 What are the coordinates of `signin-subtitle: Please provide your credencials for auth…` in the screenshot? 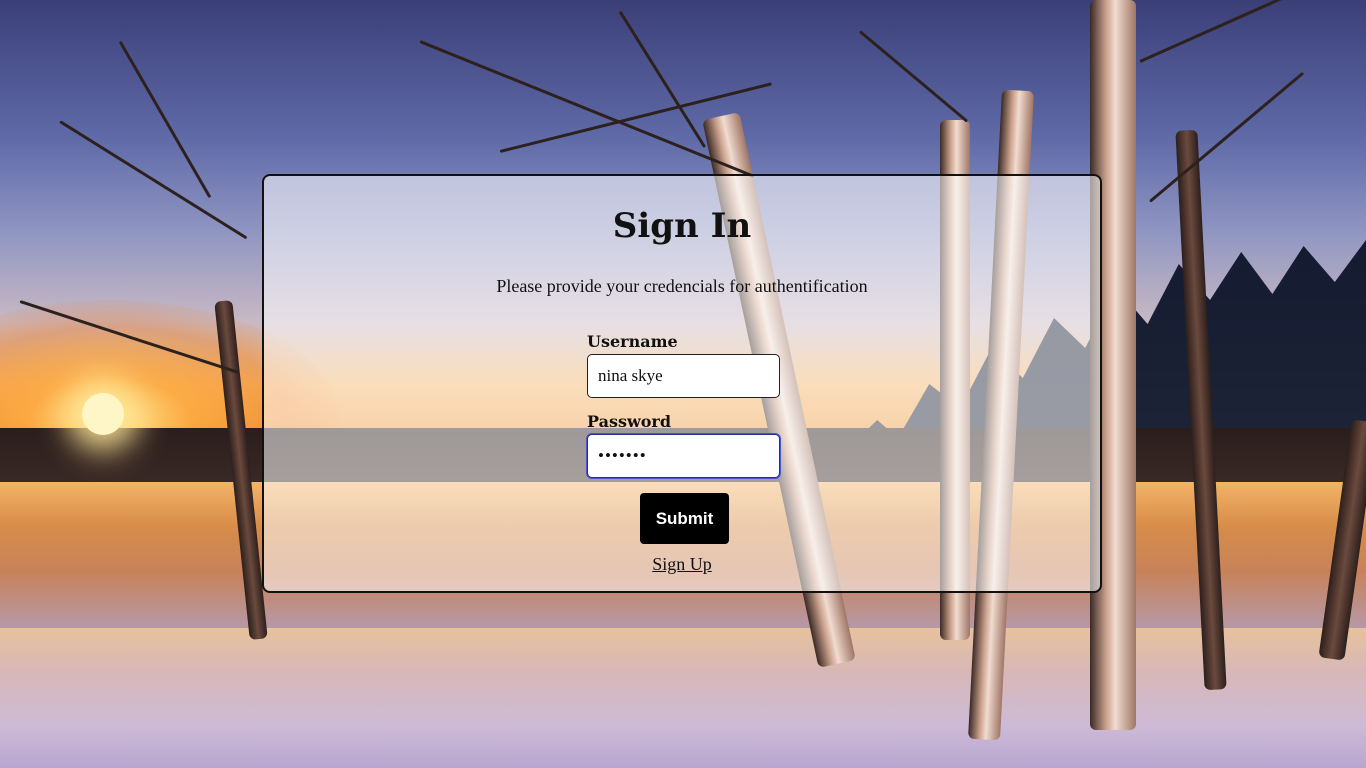 It's located at (682, 286).